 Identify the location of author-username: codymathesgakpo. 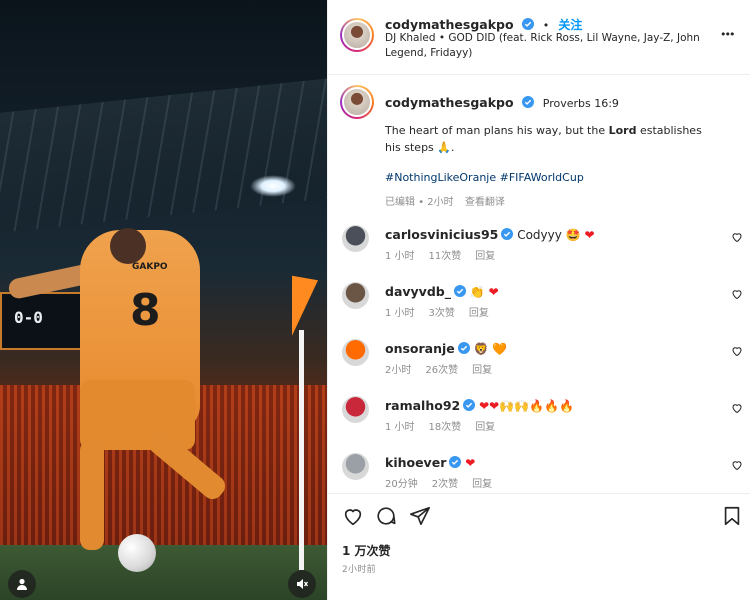
(449, 24).